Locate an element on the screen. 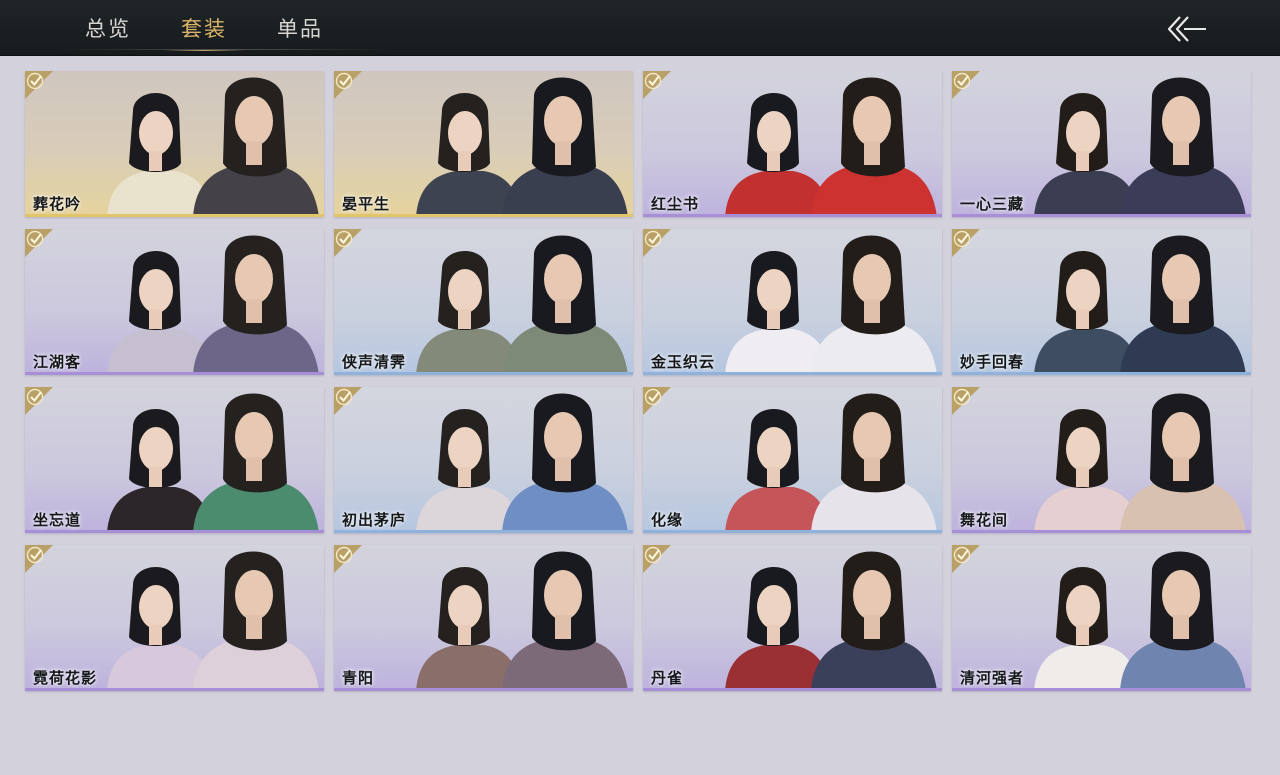 This screenshot has height=775, width=1280. outfit-card: 霓荷花影 is located at coordinates (174, 618).